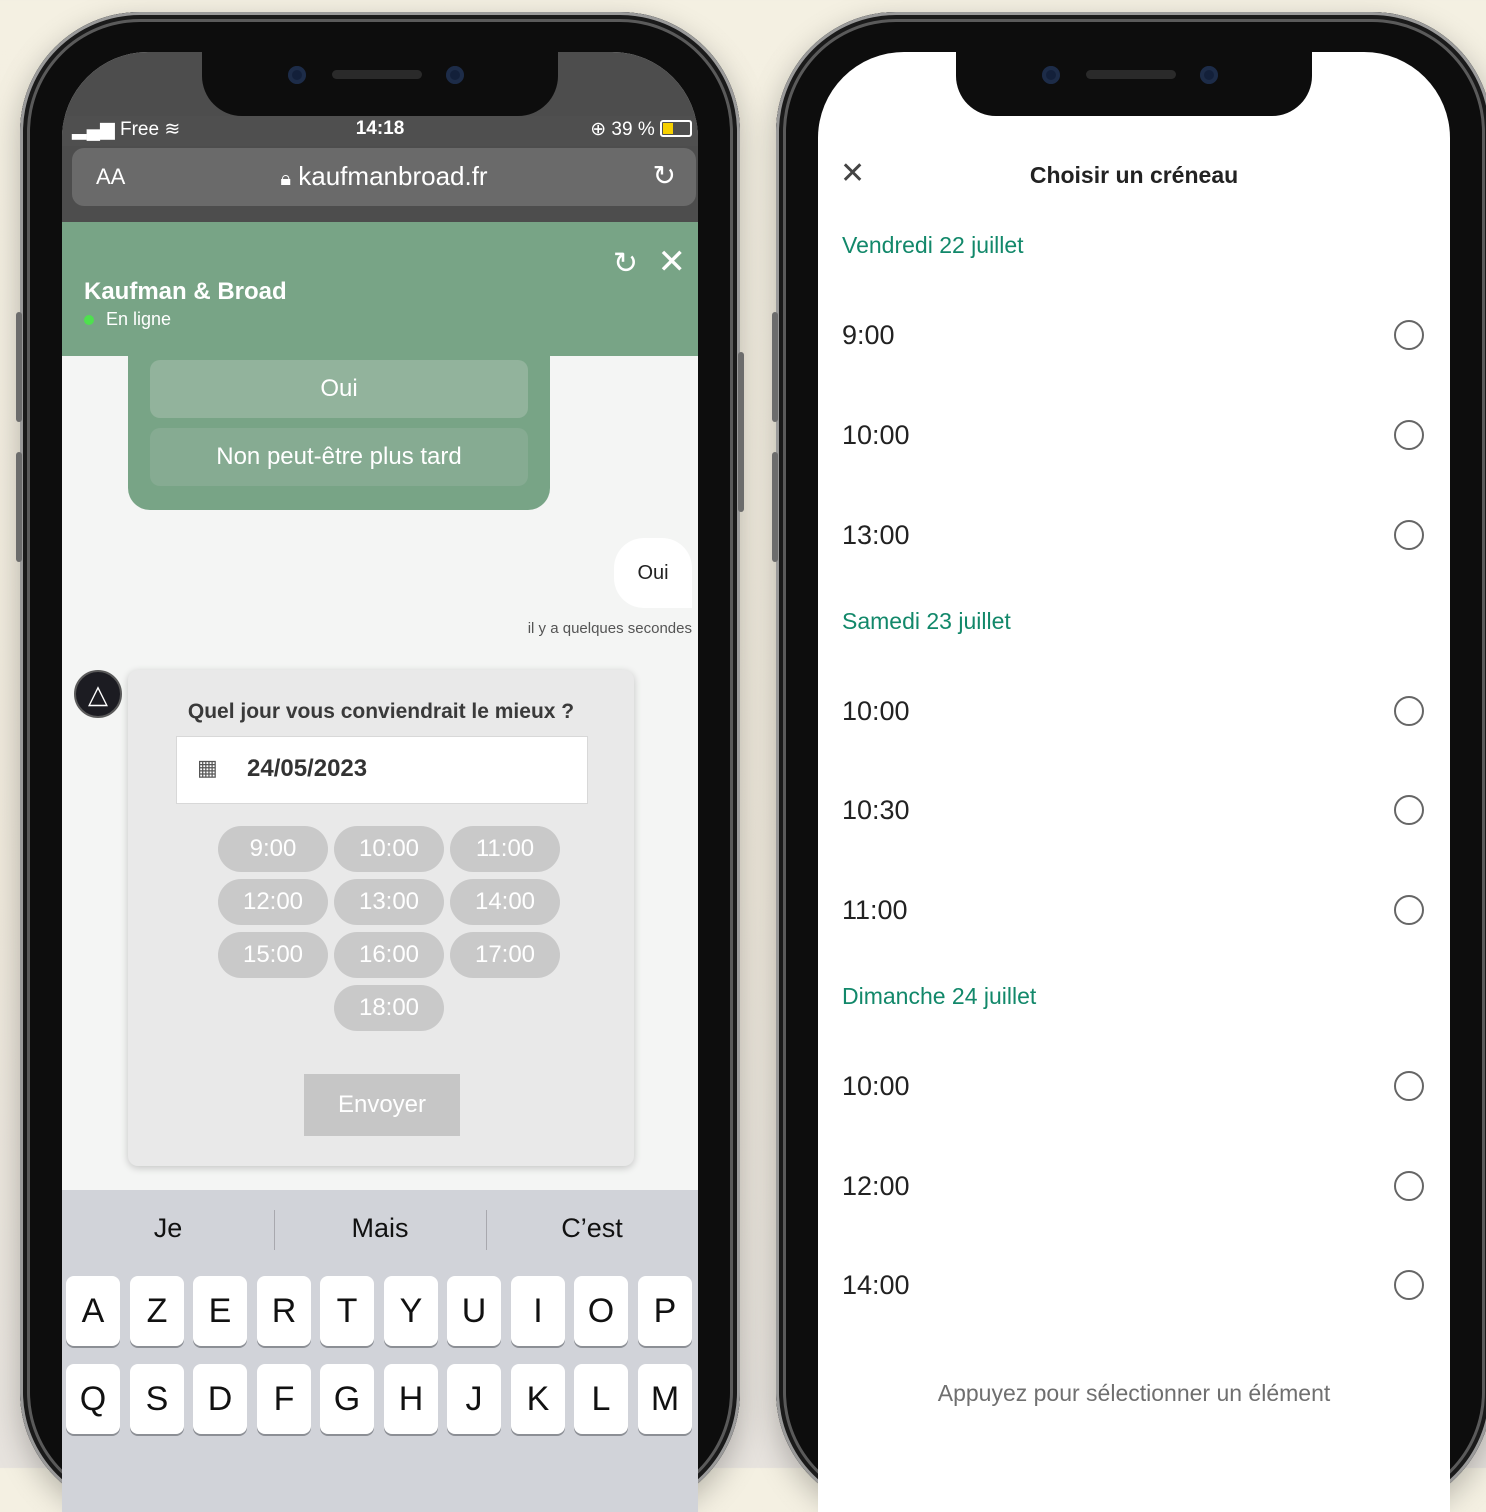 The image size is (1486, 1512). I want to click on camera-icon, so click(1051, 75).